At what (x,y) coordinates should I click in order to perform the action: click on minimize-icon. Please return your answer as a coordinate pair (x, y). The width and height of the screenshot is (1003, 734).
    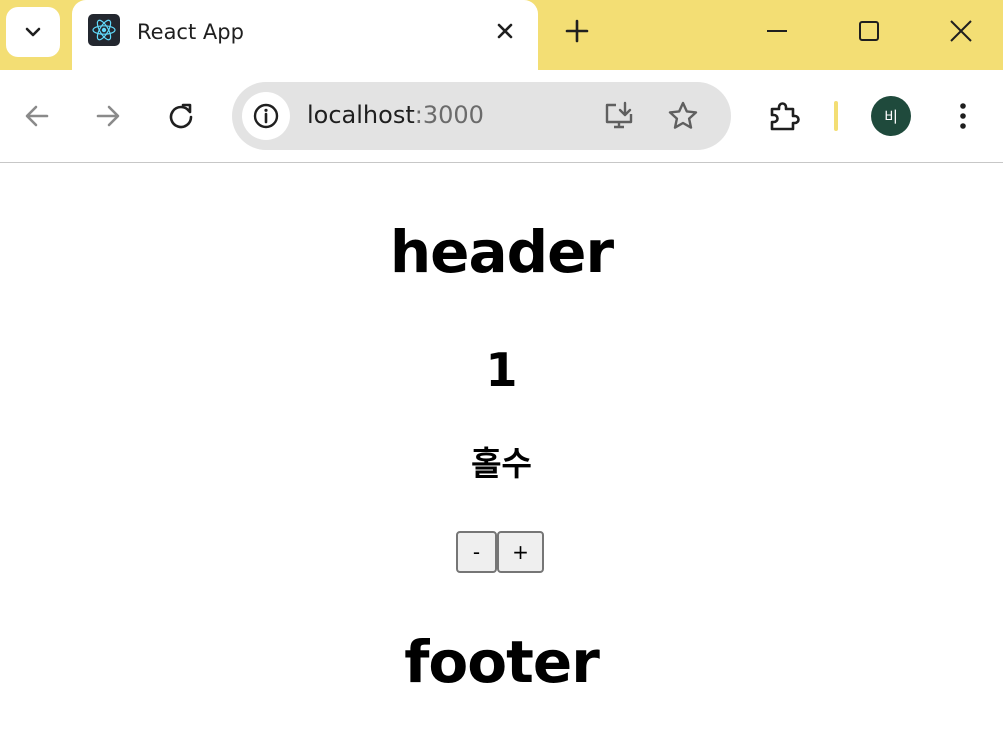
    Looking at the image, I should click on (777, 31).